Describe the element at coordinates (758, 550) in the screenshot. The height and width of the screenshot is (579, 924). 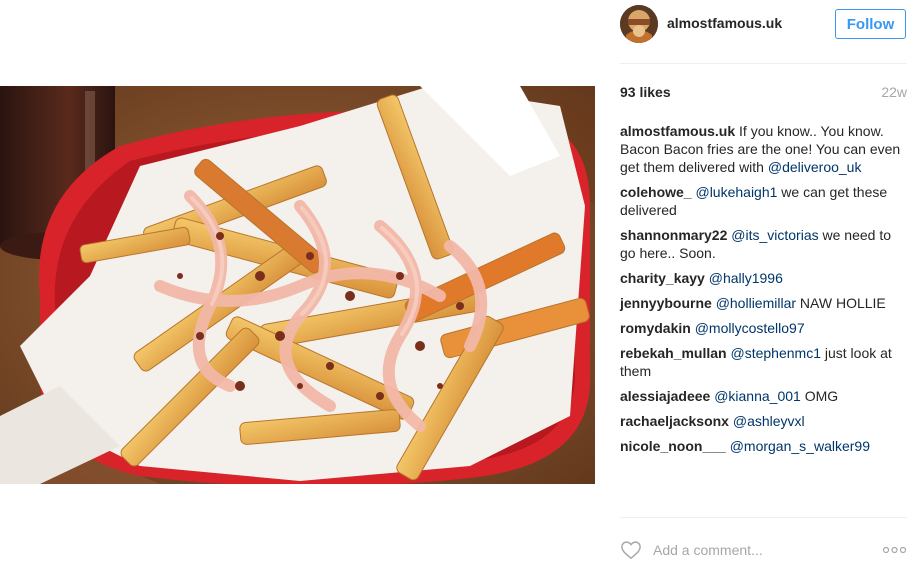
I see `comment-input` at that location.